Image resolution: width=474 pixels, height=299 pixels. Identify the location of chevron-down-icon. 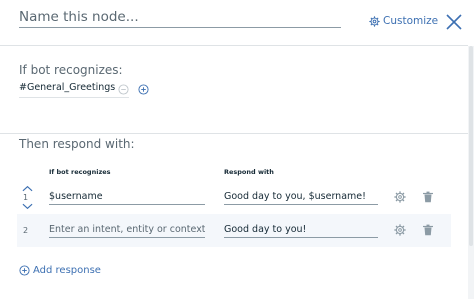
(27, 206).